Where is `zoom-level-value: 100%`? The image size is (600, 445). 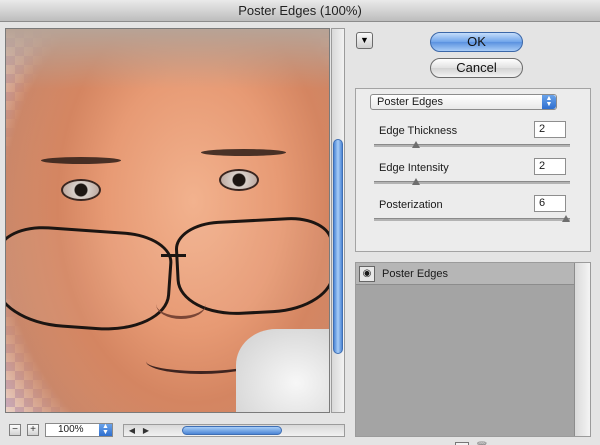 zoom-level-value: 100% is located at coordinates (71, 429).